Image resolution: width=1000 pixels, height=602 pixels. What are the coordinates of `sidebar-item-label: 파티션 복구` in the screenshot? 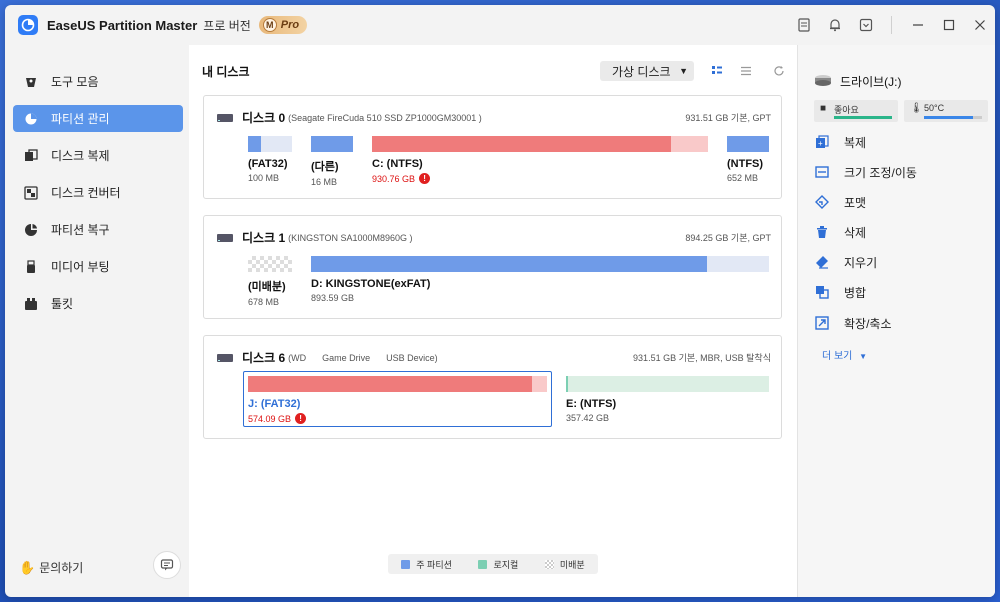 It's located at (80, 230).